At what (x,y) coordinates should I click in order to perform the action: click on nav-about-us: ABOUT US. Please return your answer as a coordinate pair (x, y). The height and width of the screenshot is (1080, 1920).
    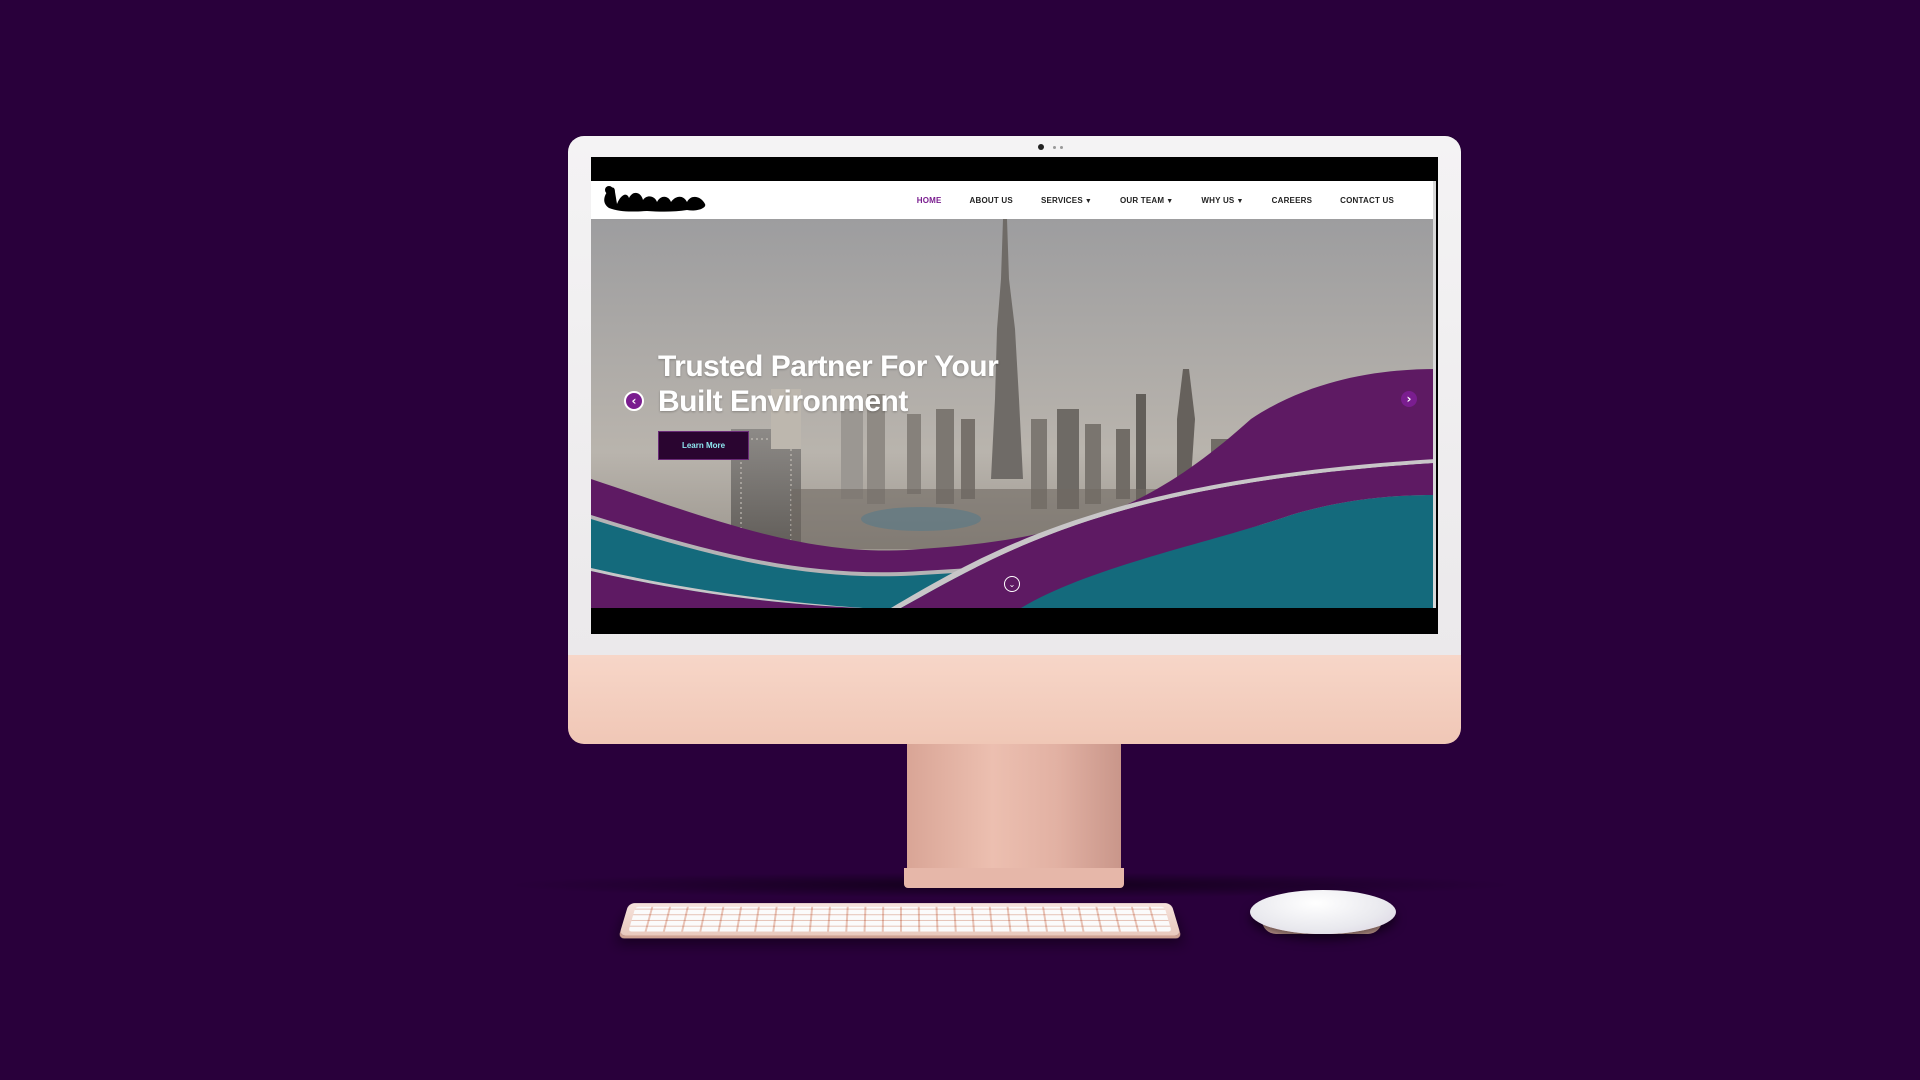
    Looking at the image, I should click on (991, 200).